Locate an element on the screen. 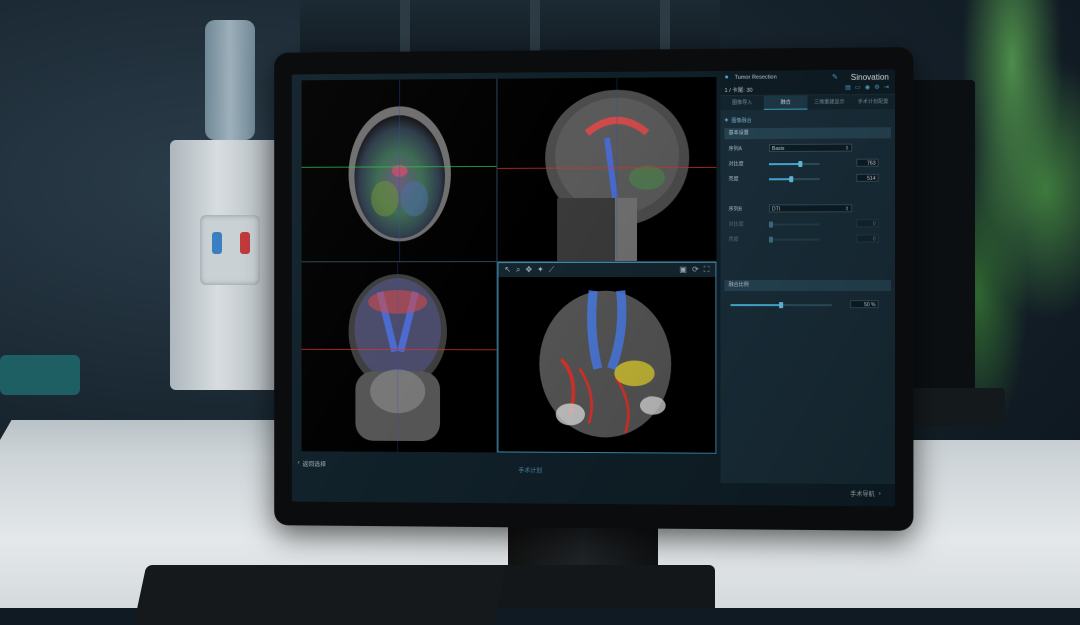 The height and width of the screenshot is (625, 1080). basic-settings-header: 基本设置 is located at coordinates (807, 133).